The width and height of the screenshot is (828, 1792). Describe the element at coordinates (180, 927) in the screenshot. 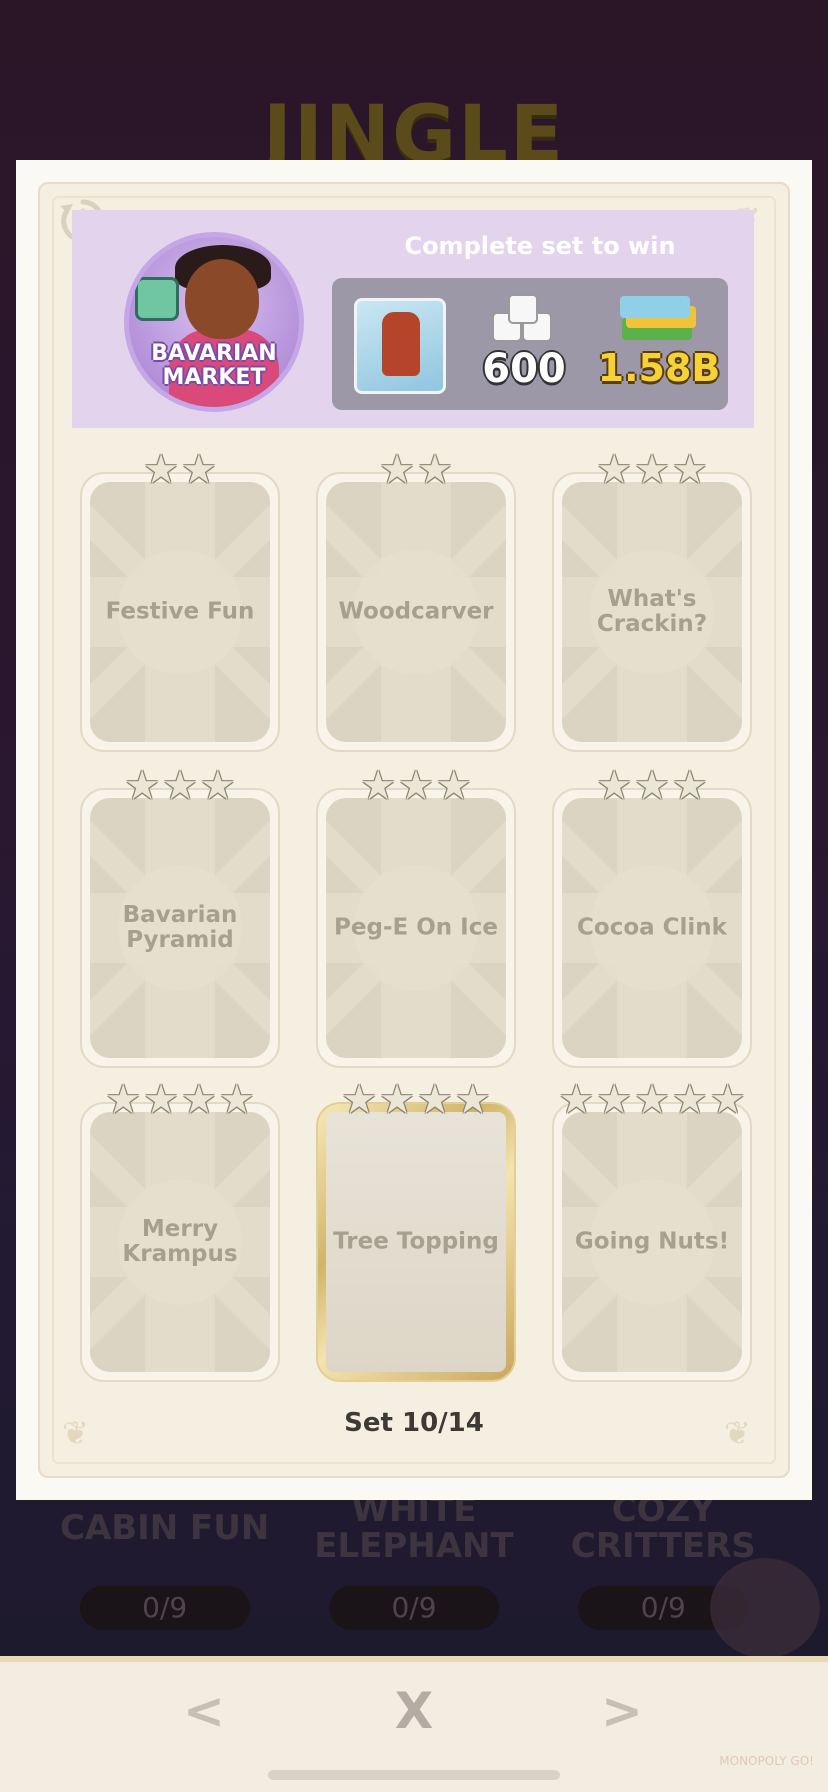

I see `card-name: Bavarian Pyramid` at that location.